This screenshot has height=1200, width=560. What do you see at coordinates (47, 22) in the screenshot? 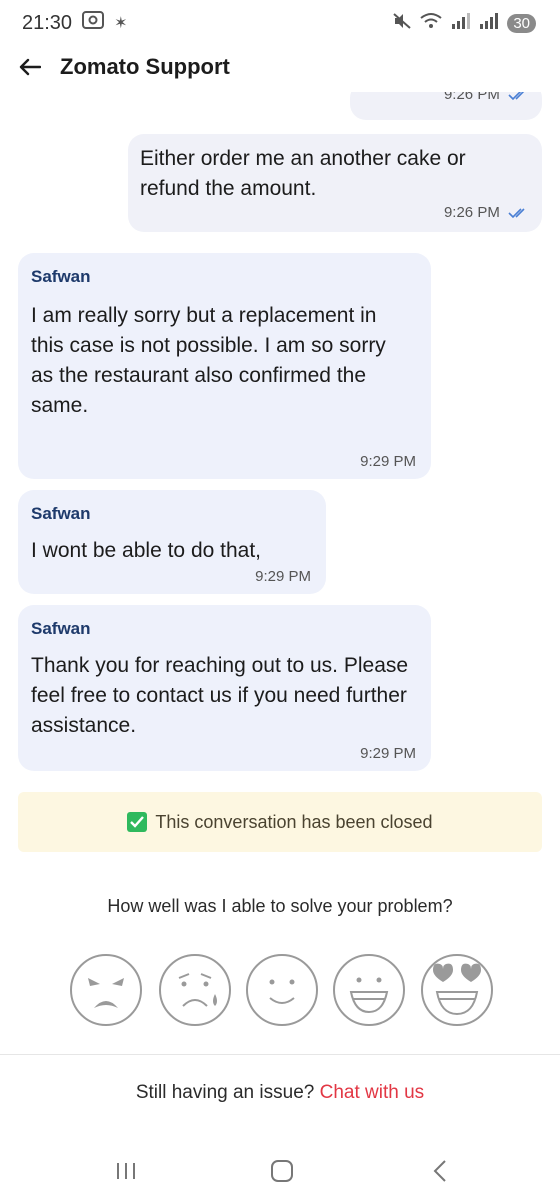
I see `status-time: 21:30` at bounding box center [47, 22].